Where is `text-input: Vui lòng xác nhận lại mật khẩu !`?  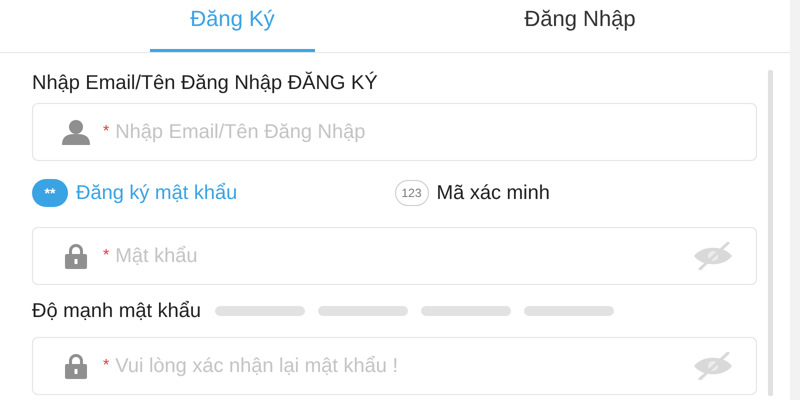 text-input: Vui lòng xác nhận lại mật khẩu ! is located at coordinates (402, 366).